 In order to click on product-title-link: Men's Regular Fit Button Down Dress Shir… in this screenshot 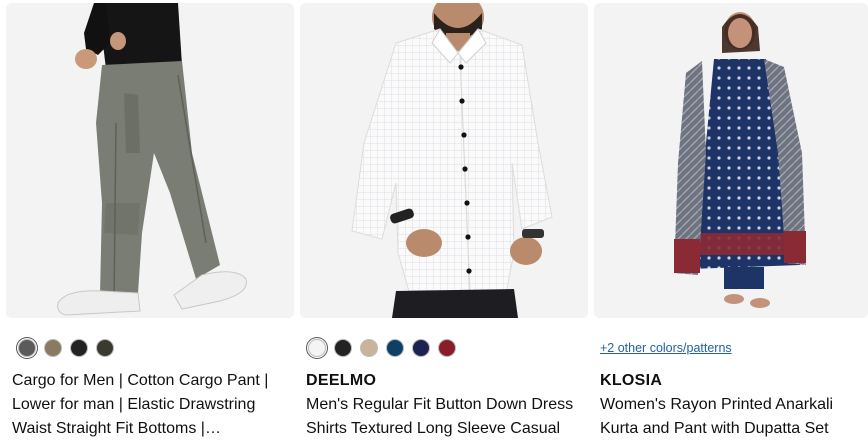, I will do `click(439, 417)`.